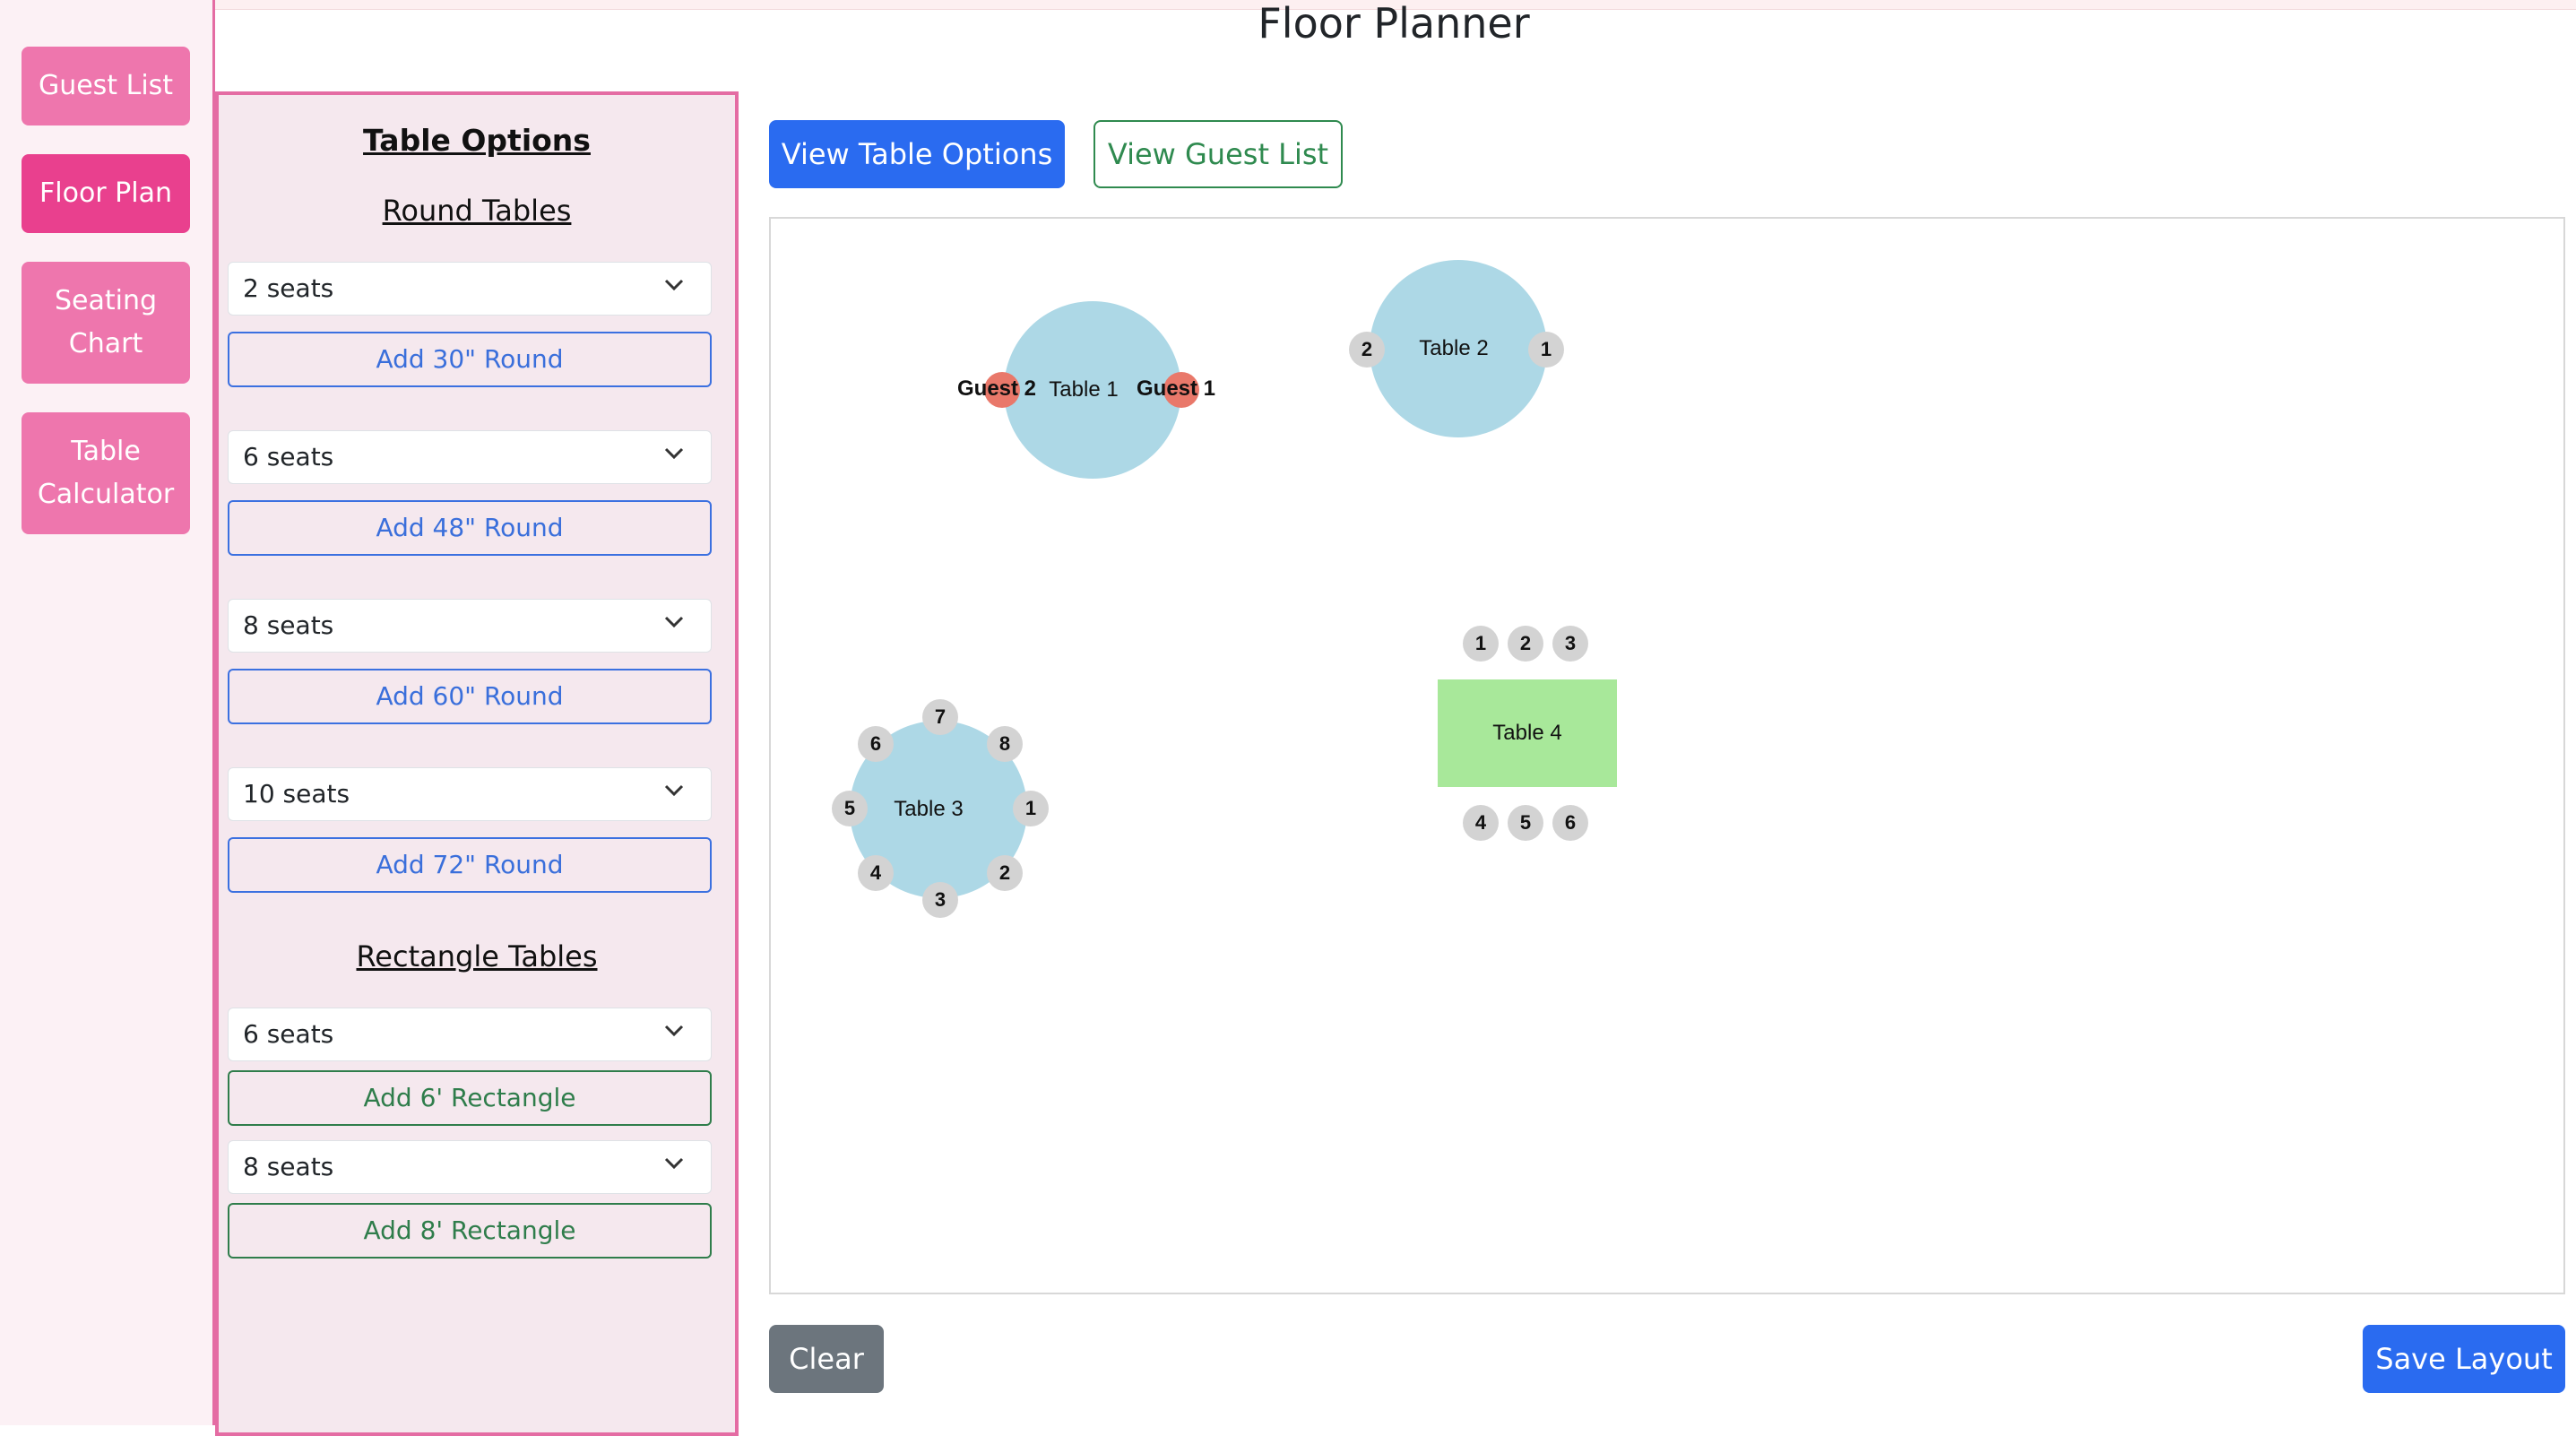 This screenshot has width=2576, height=1436. I want to click on table-label: Table 3, so click(929, 809).